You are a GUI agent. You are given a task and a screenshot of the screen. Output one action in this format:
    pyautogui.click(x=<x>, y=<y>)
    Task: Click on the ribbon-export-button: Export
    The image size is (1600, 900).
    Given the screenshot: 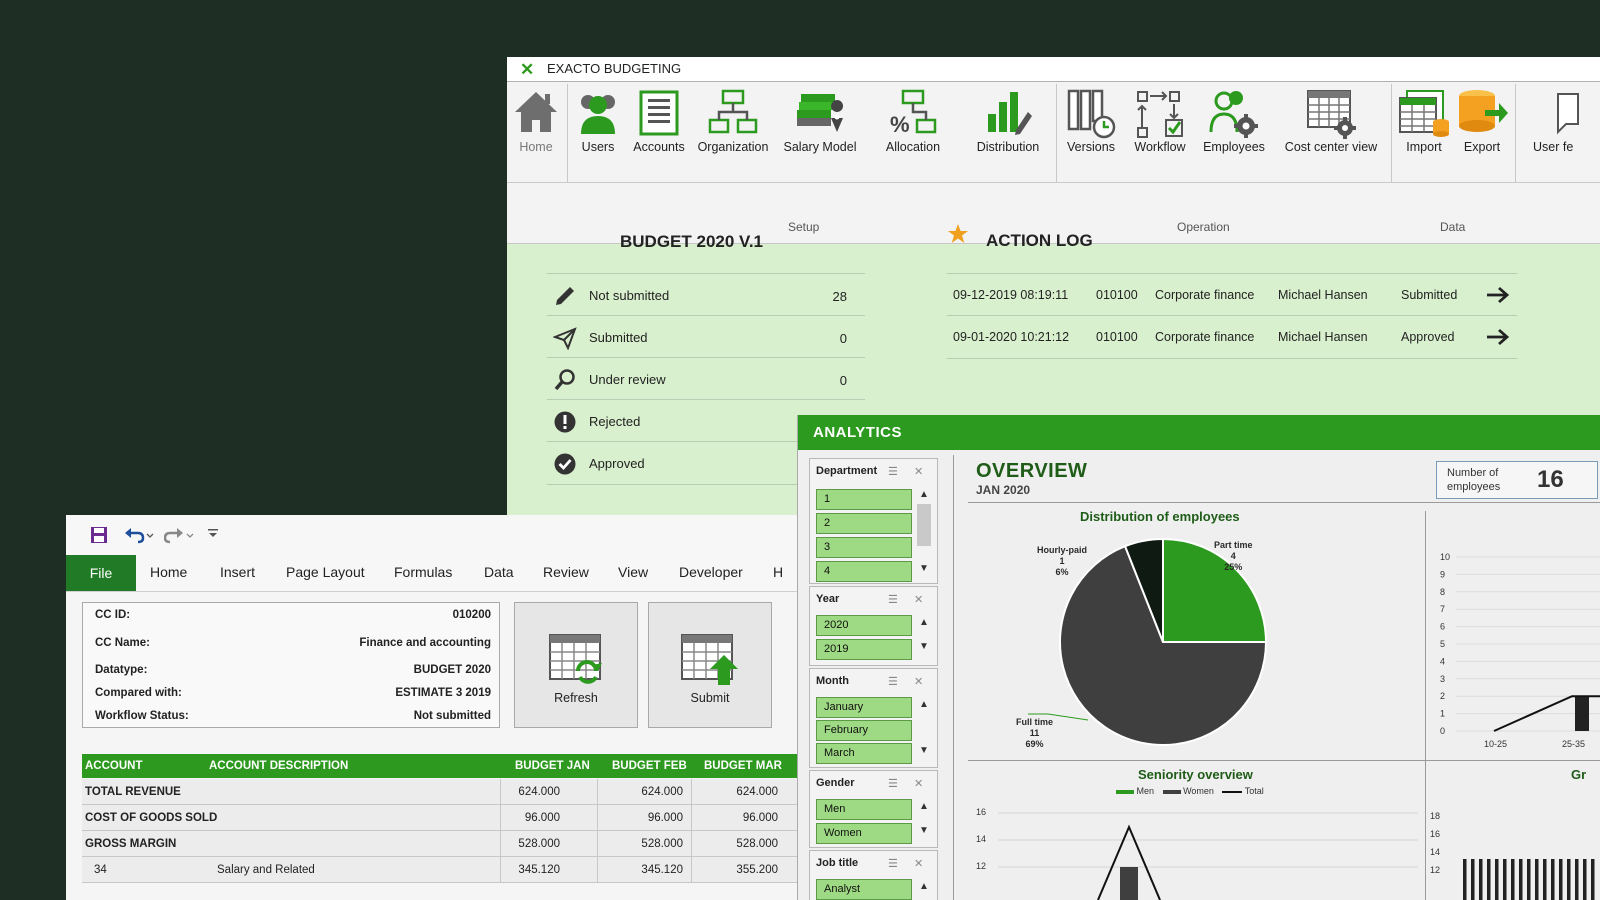 What is the action you would take?
    pyautogui.click(x=1482, y=123)
    